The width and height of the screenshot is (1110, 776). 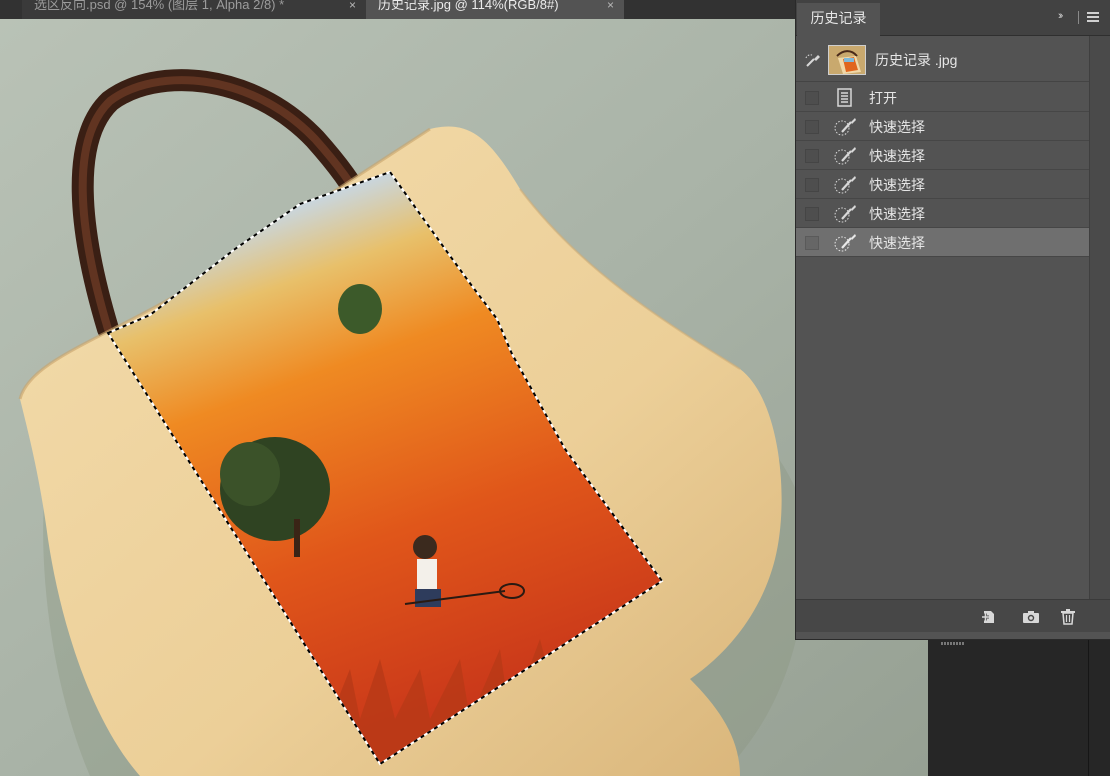 I want to click on panel-menu-icon, so click(x=1093, y=17).